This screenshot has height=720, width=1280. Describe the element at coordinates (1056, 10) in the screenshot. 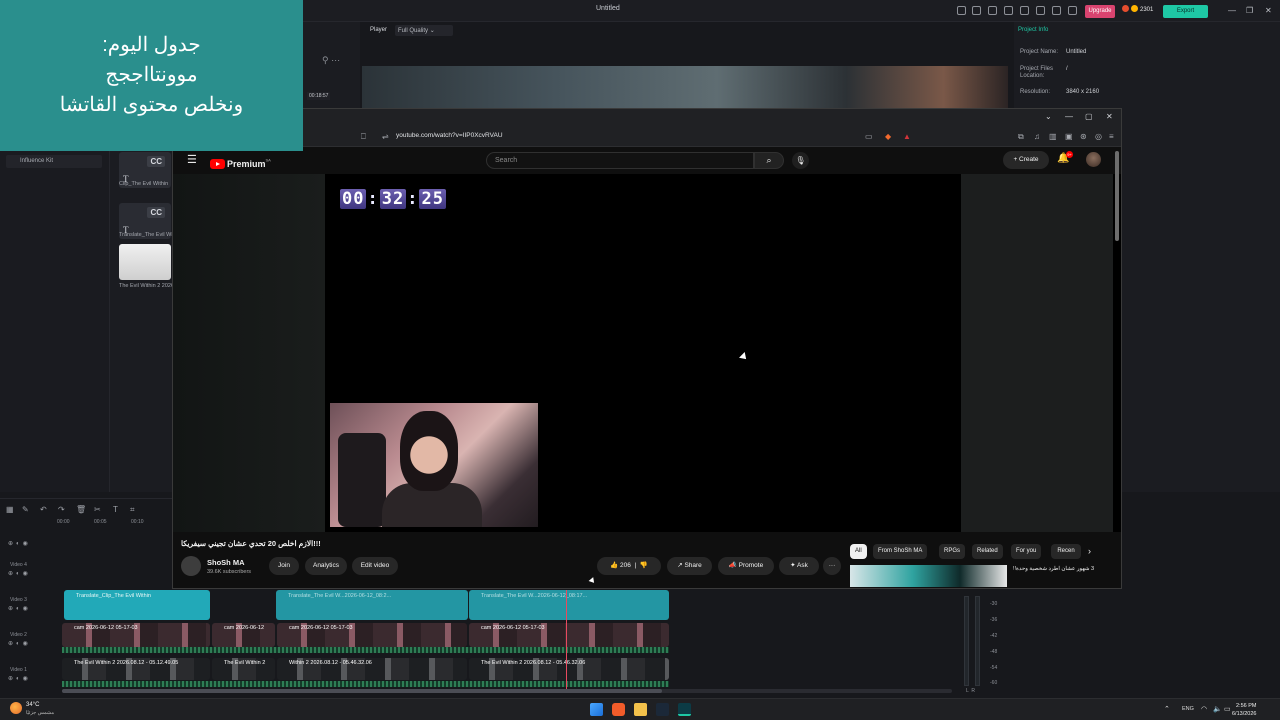

I see `settings-icon` at that location.